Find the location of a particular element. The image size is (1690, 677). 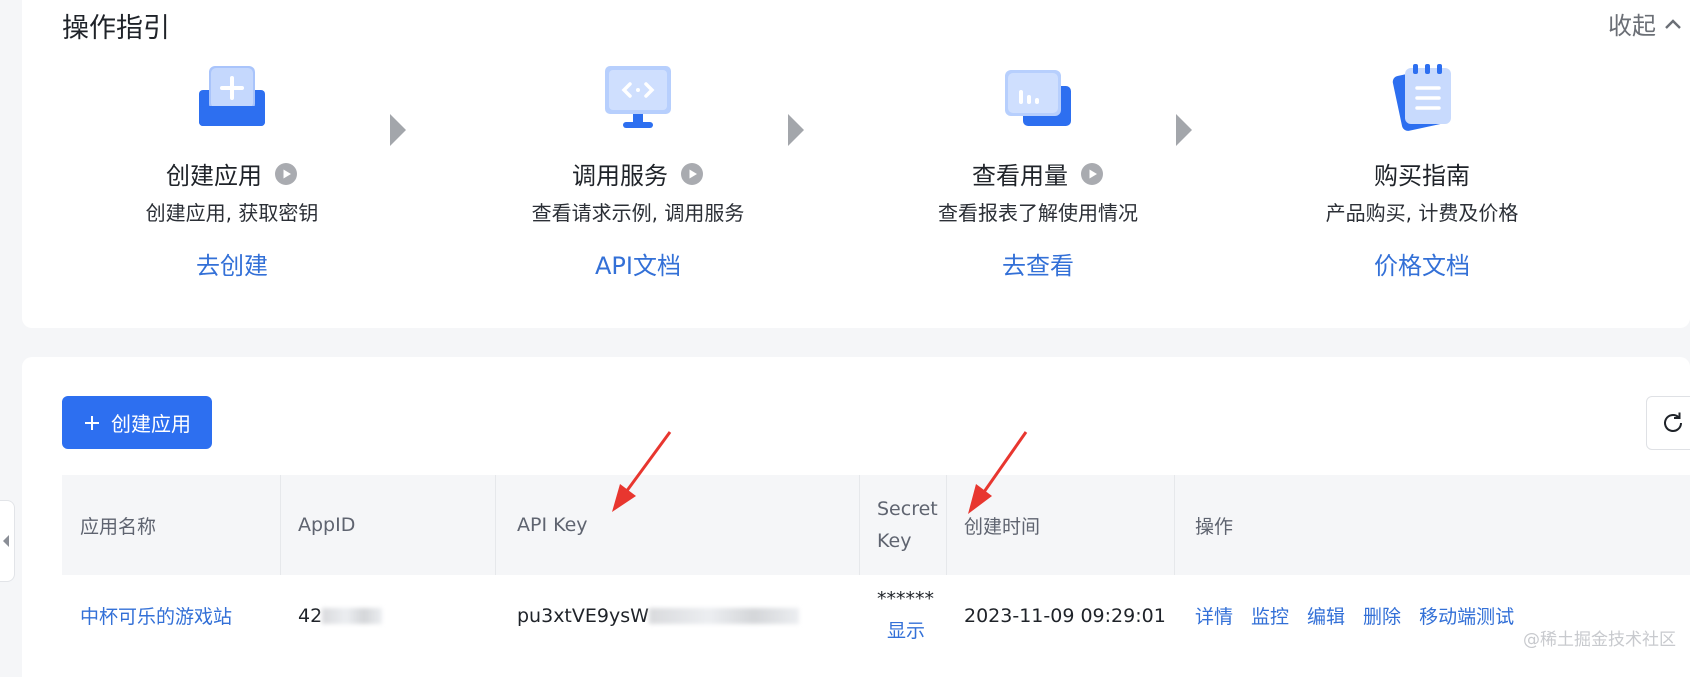

api-key-cell: pu3xtVE9ysW is located at coordinates (658, 615).